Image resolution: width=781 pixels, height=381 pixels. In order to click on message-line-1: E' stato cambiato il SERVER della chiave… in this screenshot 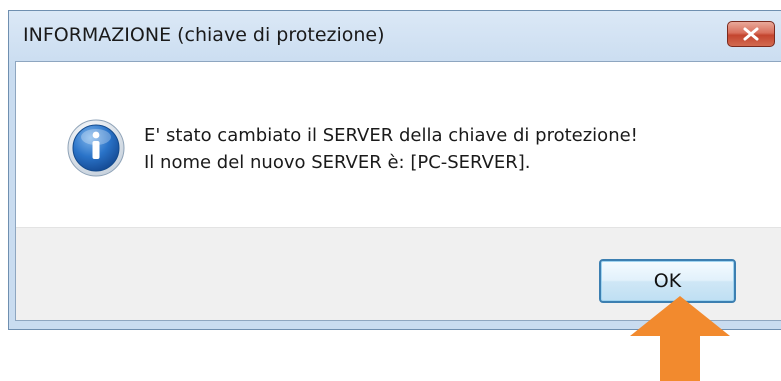, I will do `click(391, 135)`.